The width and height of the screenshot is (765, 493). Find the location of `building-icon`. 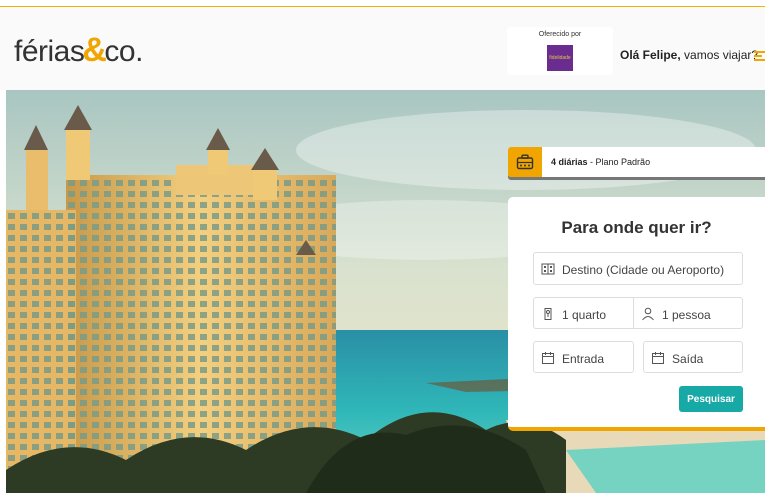

building-icon is located at coordinates (548, 269).